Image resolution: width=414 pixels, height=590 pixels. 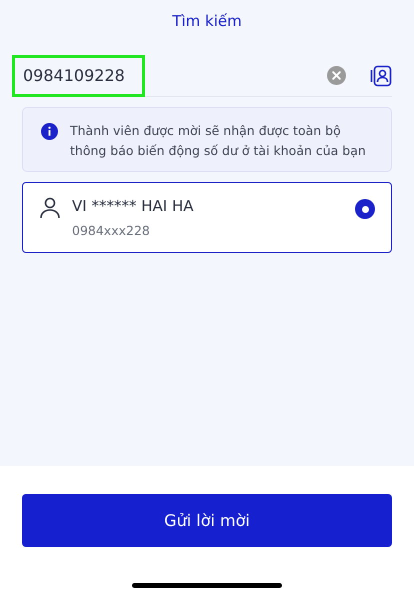 What do you see at coordinates (50, 208) in the screenshot?
I see `person-icon` at bounding box center [50, 208].